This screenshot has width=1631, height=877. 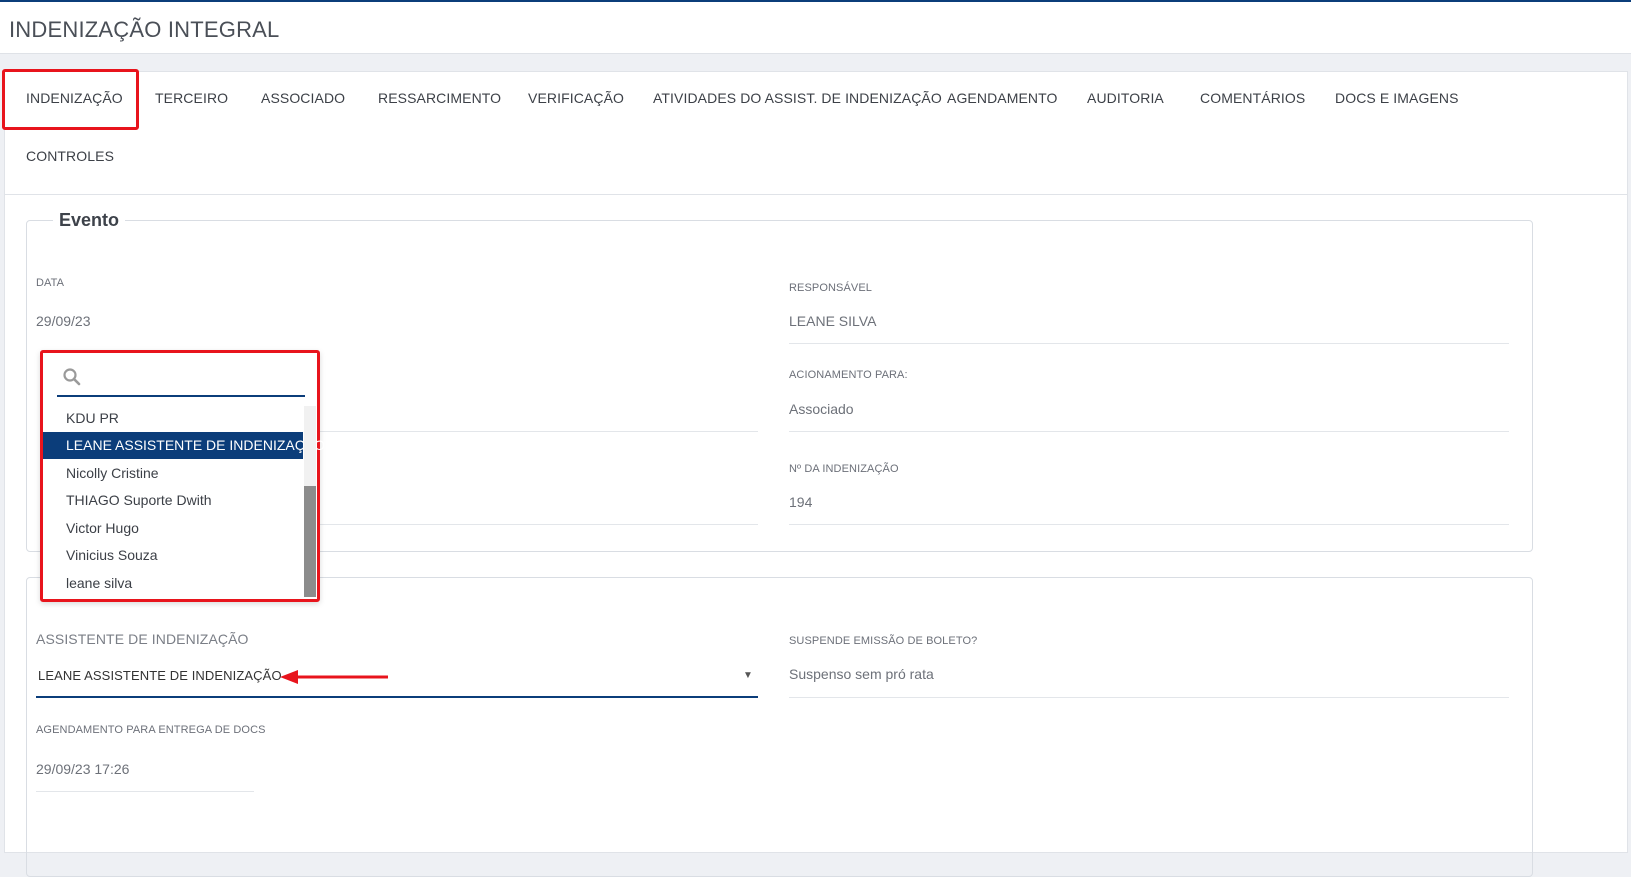 I want to click on responsavel-label: RESPONSÁVEL, so click(x=831, y=288).